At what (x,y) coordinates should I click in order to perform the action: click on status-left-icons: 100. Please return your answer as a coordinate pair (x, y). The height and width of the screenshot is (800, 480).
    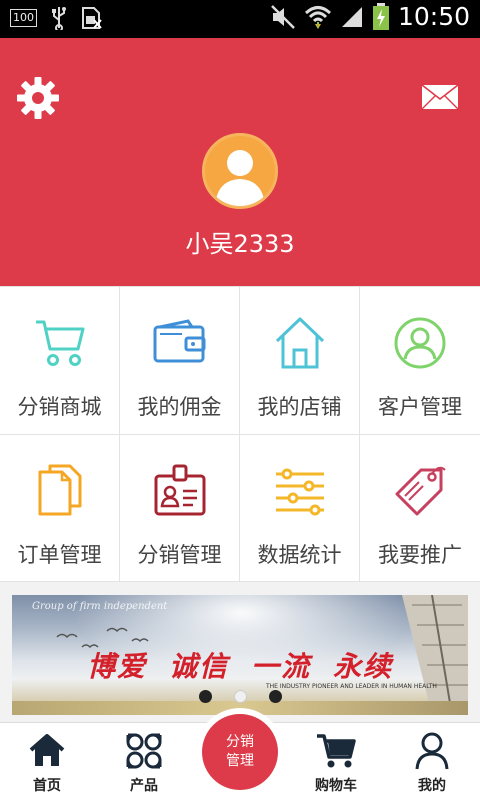
    Looking at the image, I should click on (56, 18).